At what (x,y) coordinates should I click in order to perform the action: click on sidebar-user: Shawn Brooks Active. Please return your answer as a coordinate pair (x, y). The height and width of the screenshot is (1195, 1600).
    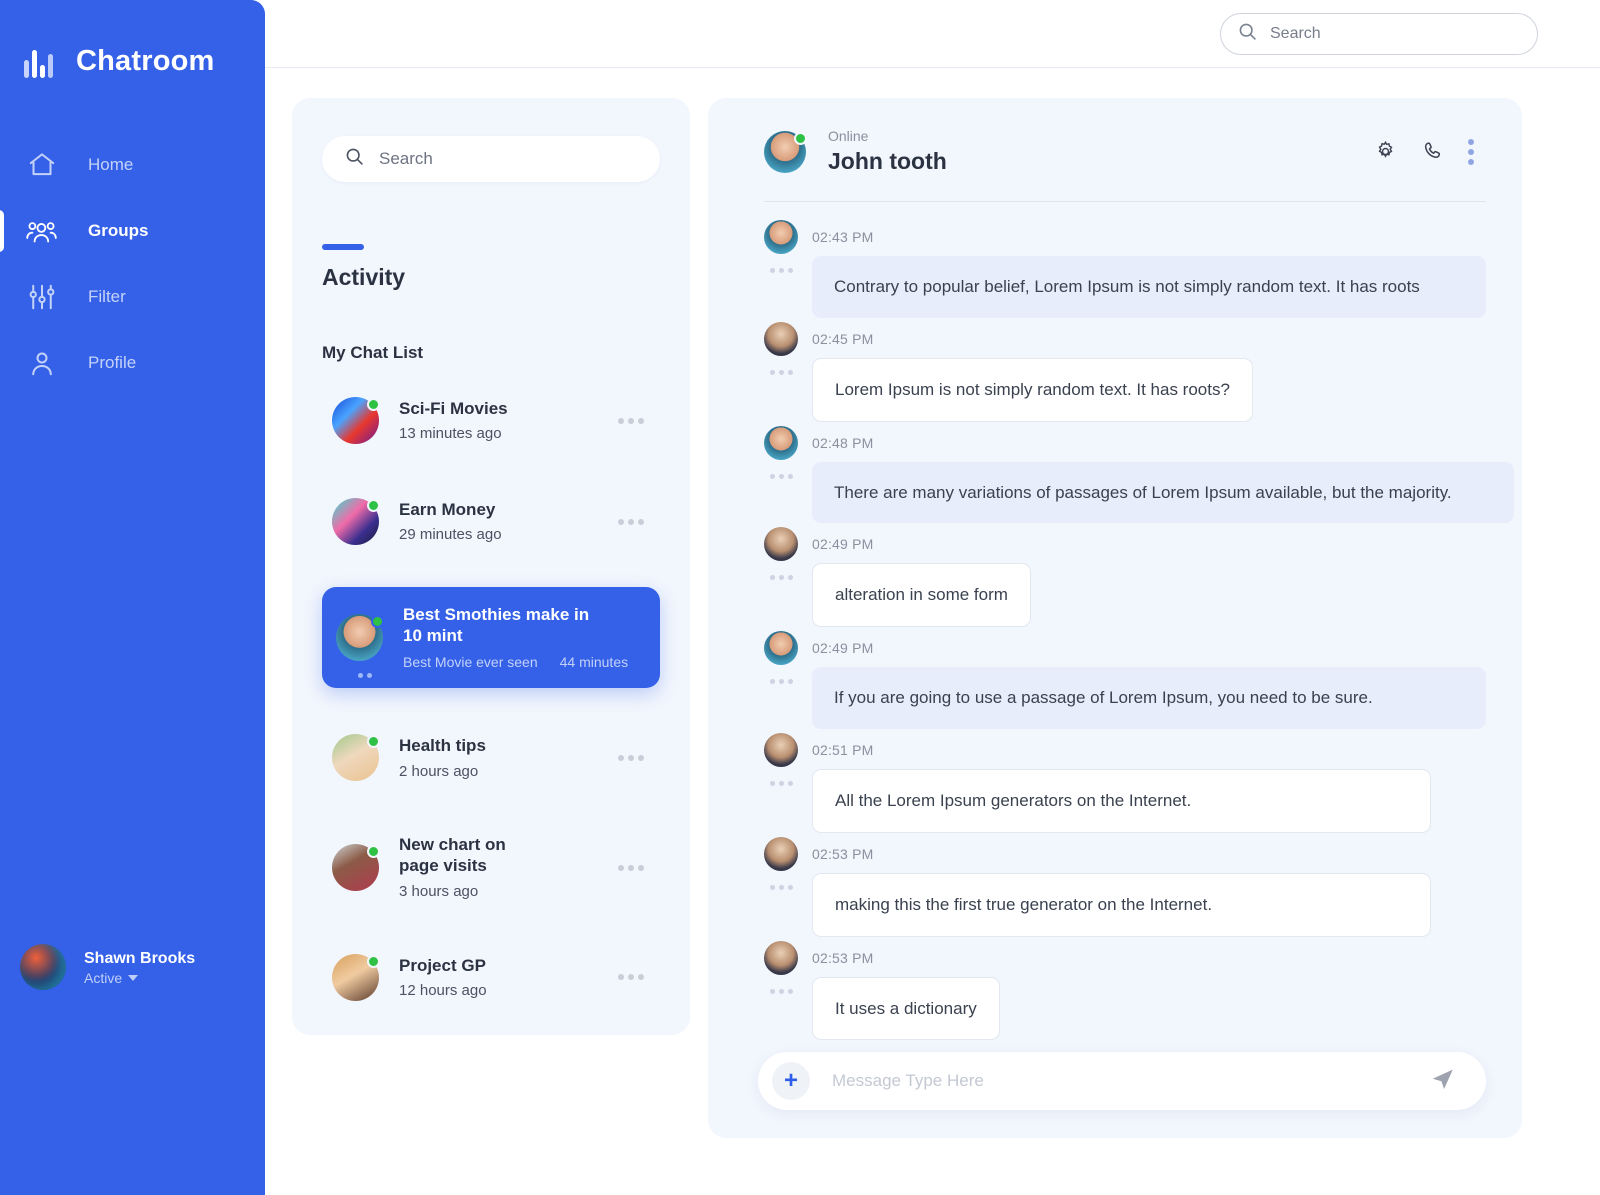
    Looking at the image, I should click on (97, 967).